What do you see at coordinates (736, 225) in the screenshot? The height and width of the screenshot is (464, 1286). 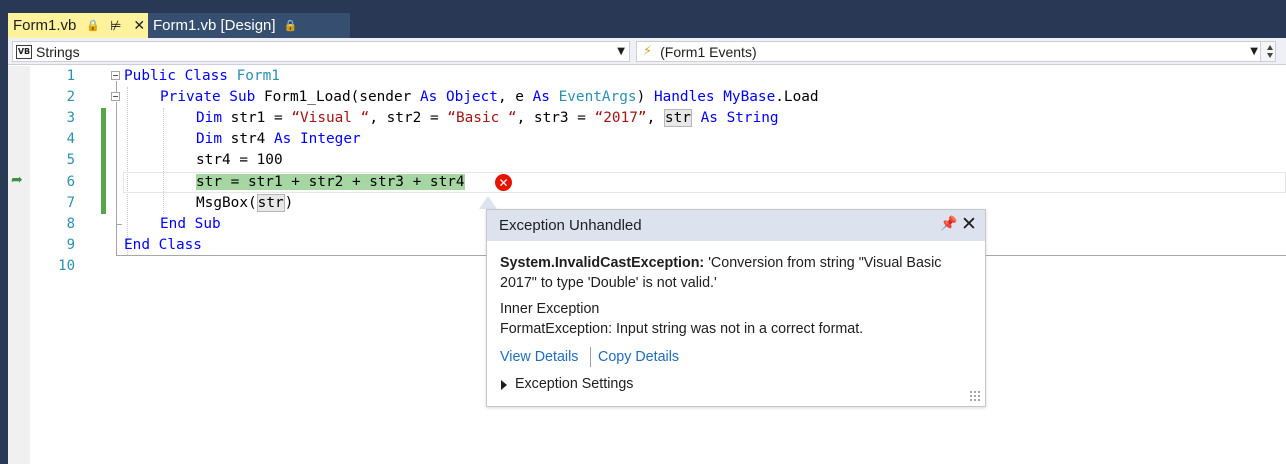 I see `popup-header: Exception Unhandled 📌 ✕` at bounding box center [736, 225].